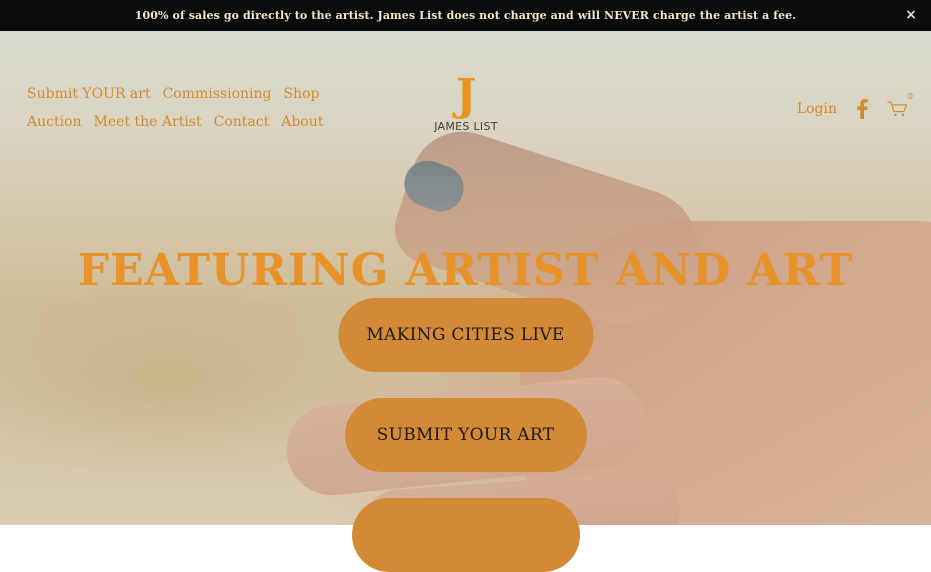  I want to click on login-link: Login, so click(817, 109).